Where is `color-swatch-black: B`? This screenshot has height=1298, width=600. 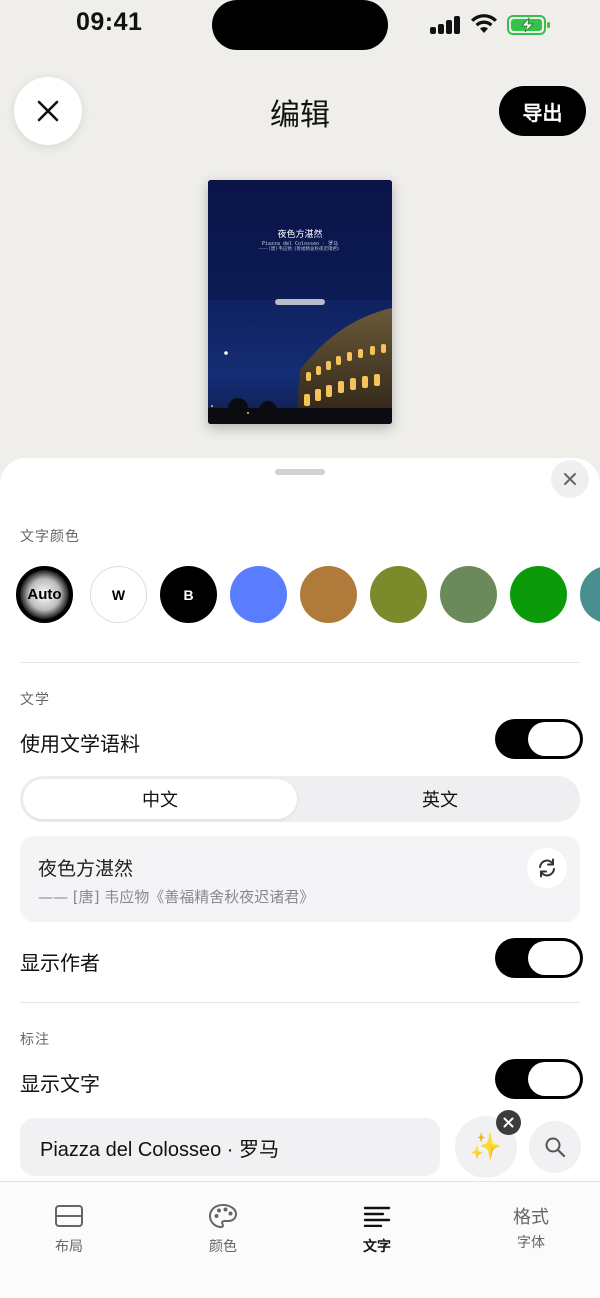 color-swatch-black: B is located at coordinates (188, 594).